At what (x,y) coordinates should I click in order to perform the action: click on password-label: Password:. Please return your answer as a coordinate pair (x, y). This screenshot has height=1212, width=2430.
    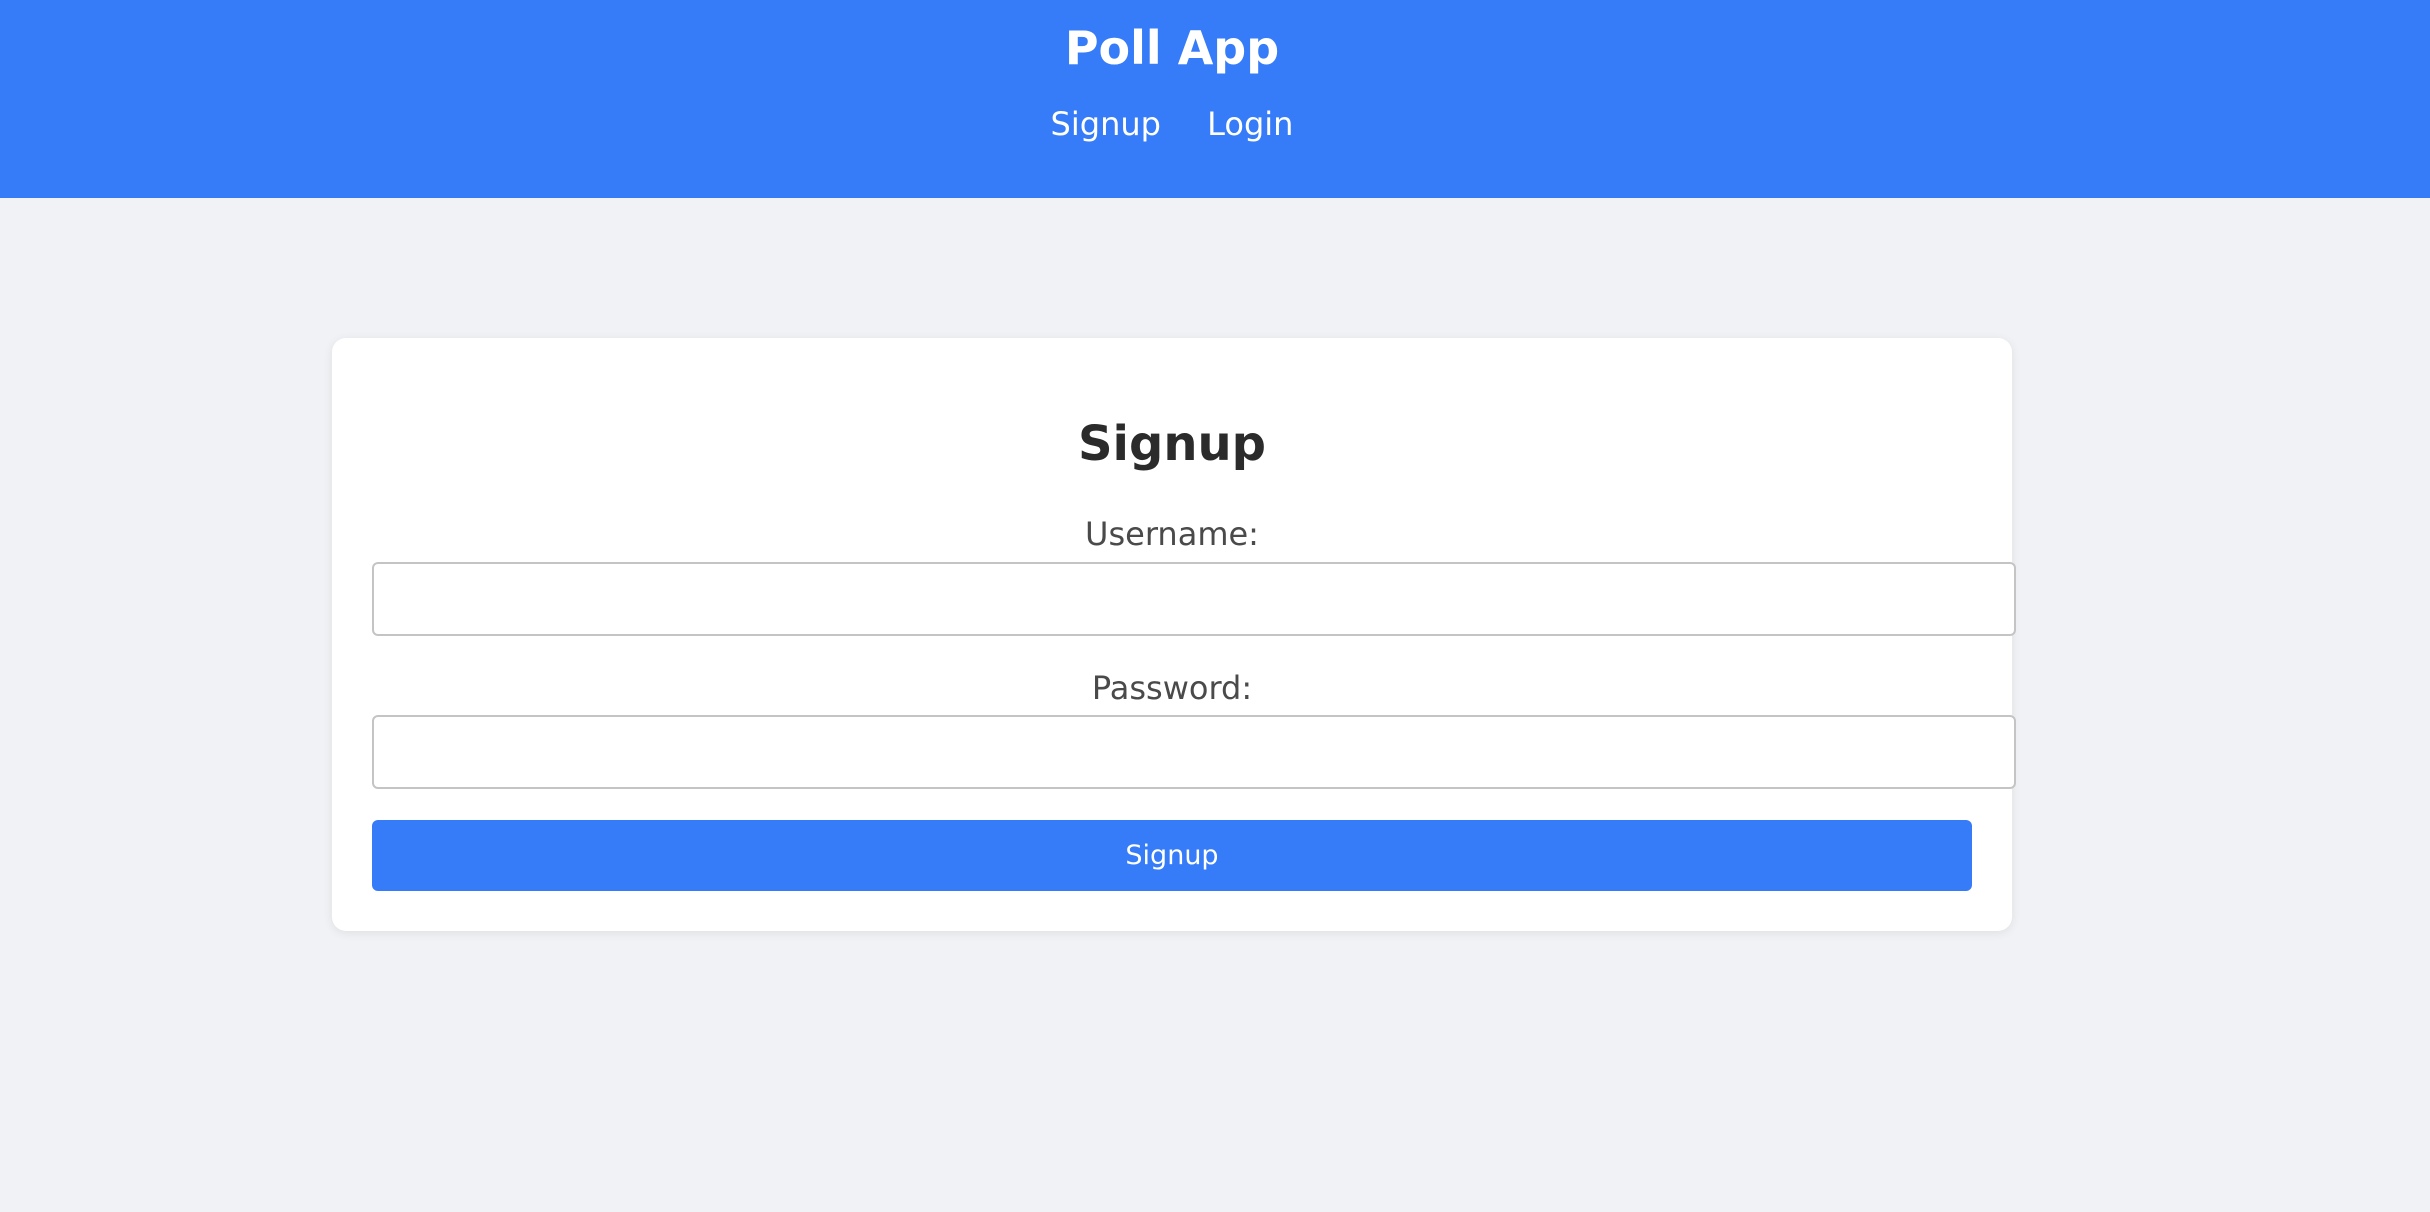
    Looking at the image, I should click on (1172, 688).